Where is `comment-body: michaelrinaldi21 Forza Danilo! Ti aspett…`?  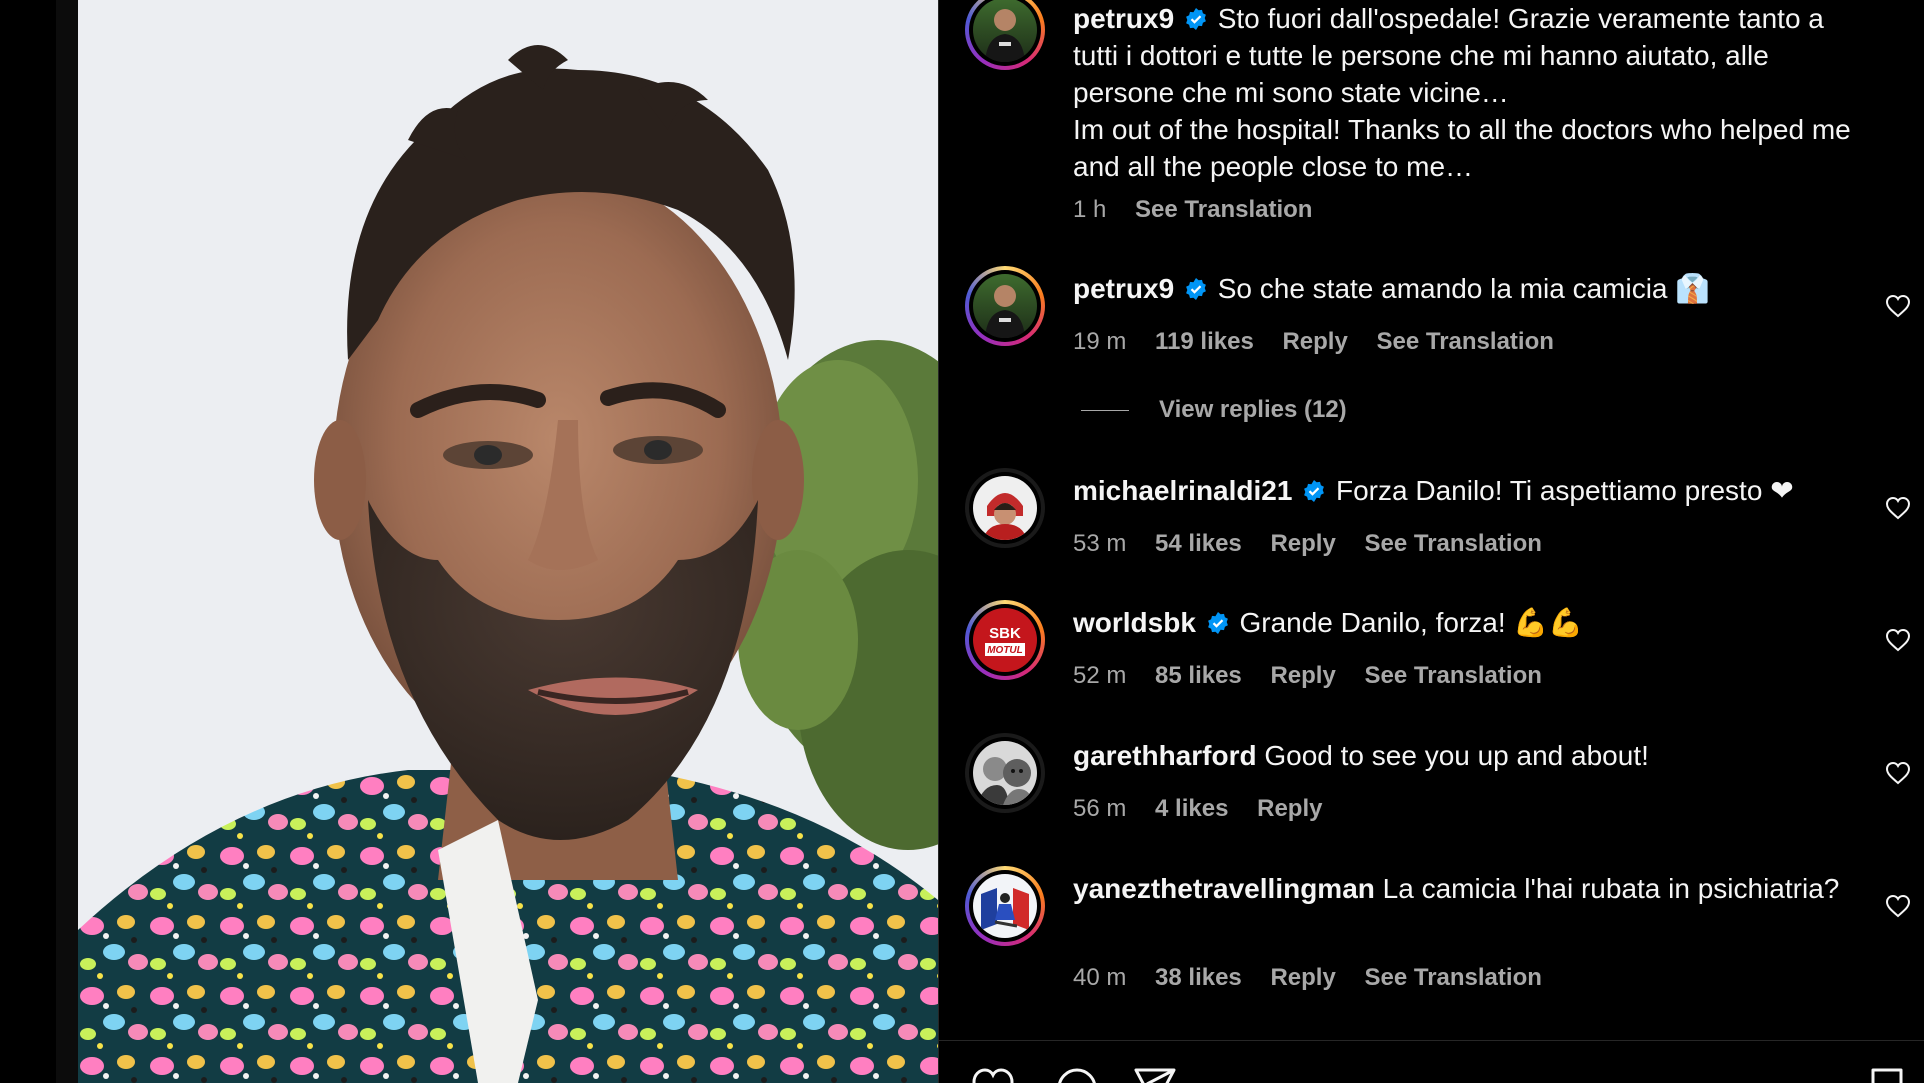 comment-body: michaelrinaldi21 Forza Danilo! Ti aspett… is located at coordinates (1468, 490).